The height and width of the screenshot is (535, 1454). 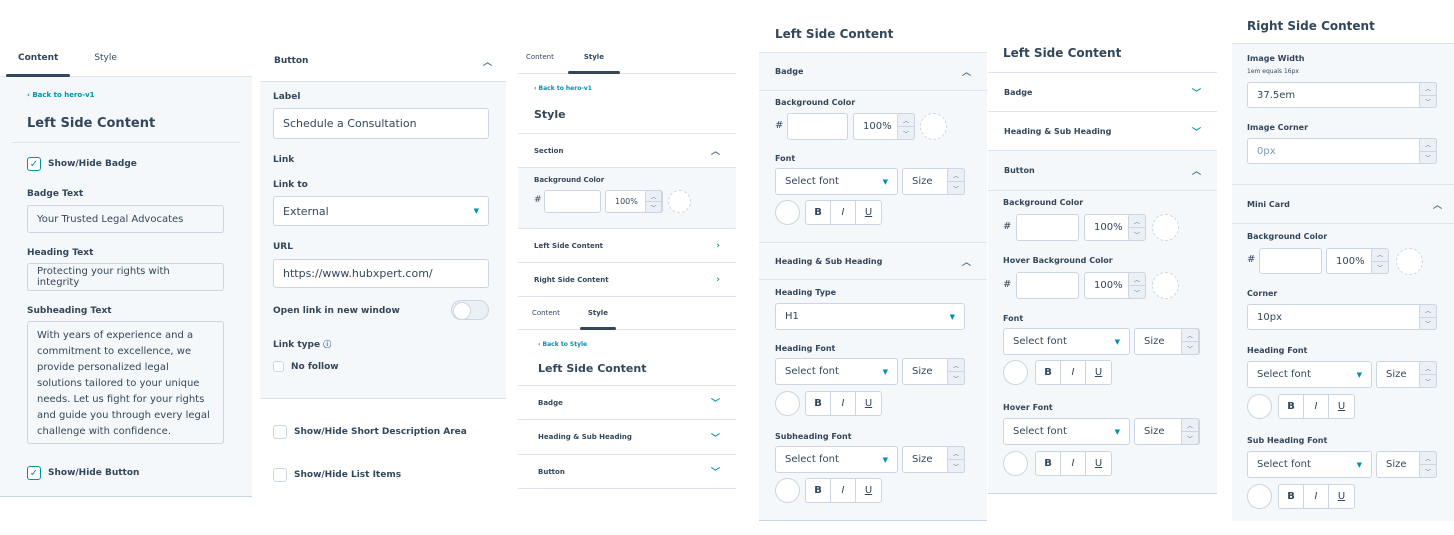 I want to click on image-width-input: 37.5em, so click(x=1342, y=95).